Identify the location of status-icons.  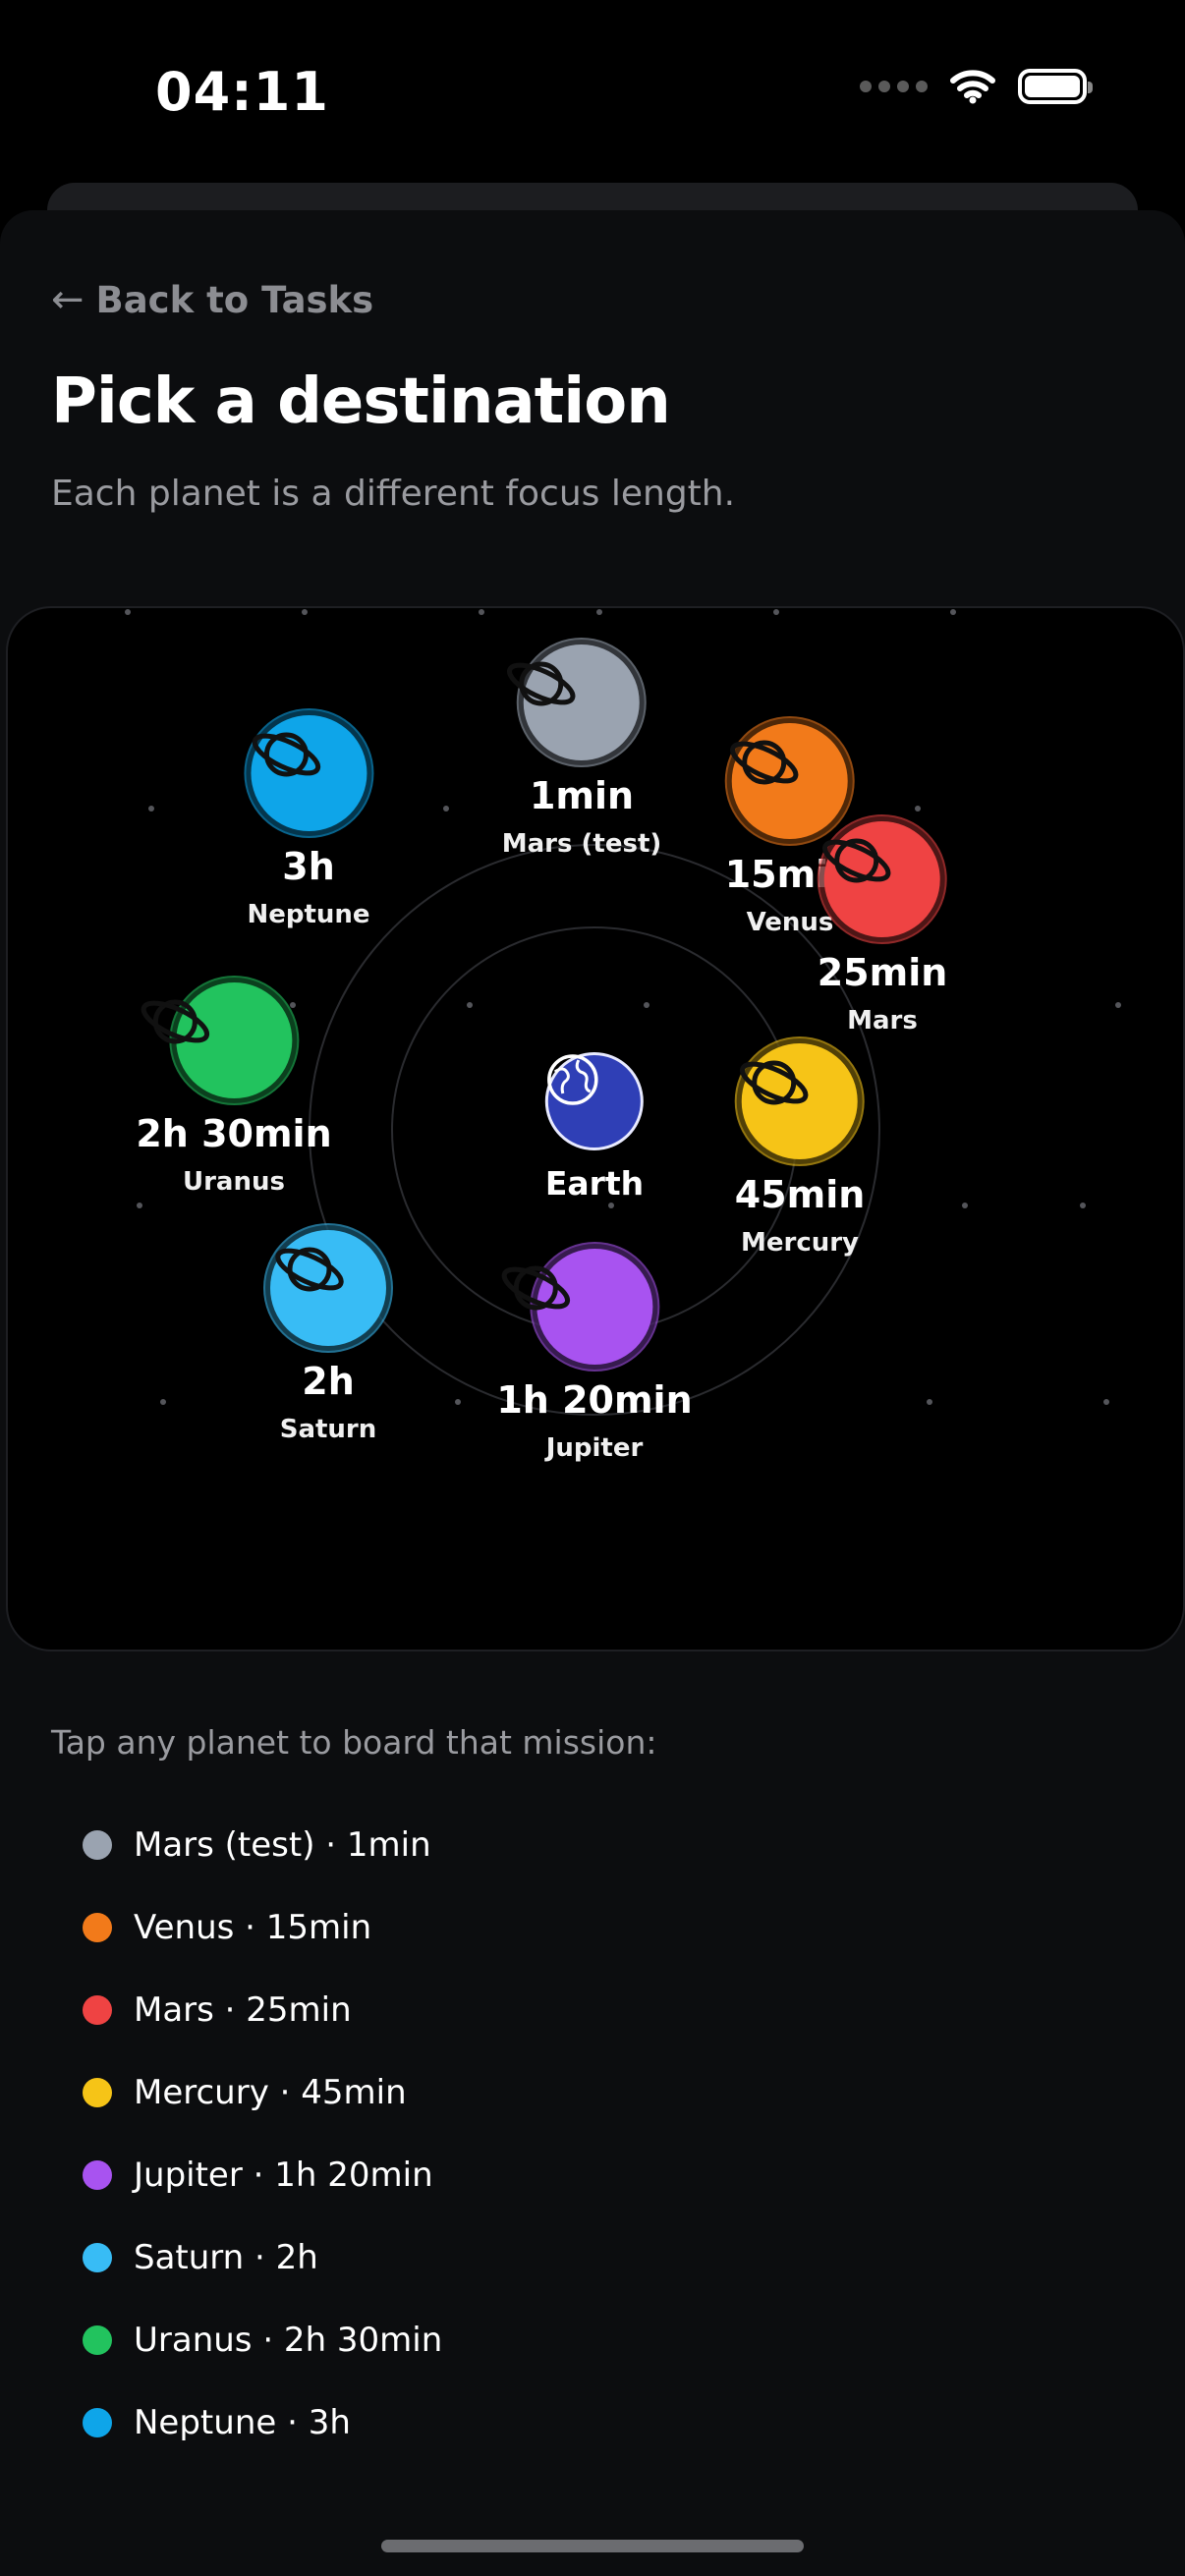
(977, 86).